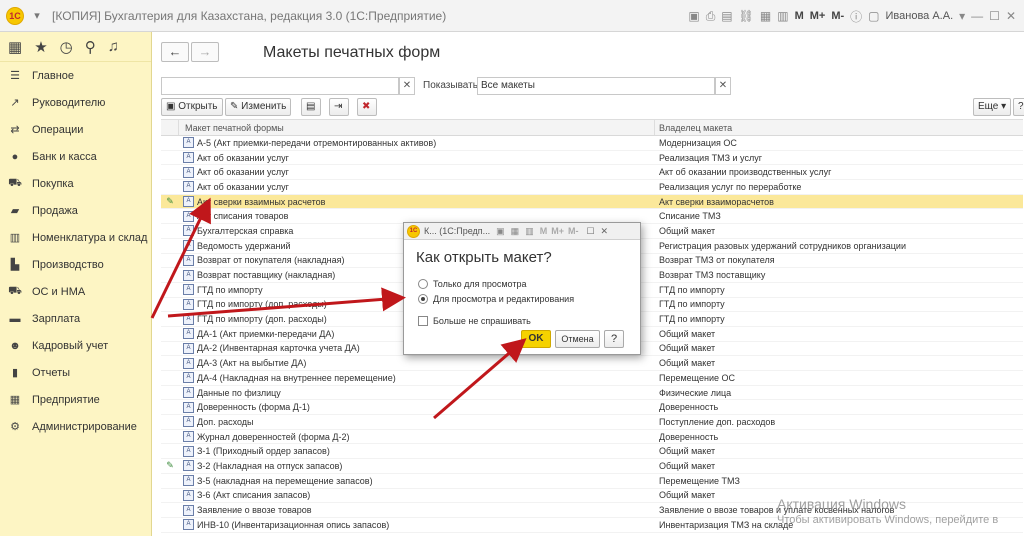  I want to click on memory-plus-button: M+, so click(818, 16).